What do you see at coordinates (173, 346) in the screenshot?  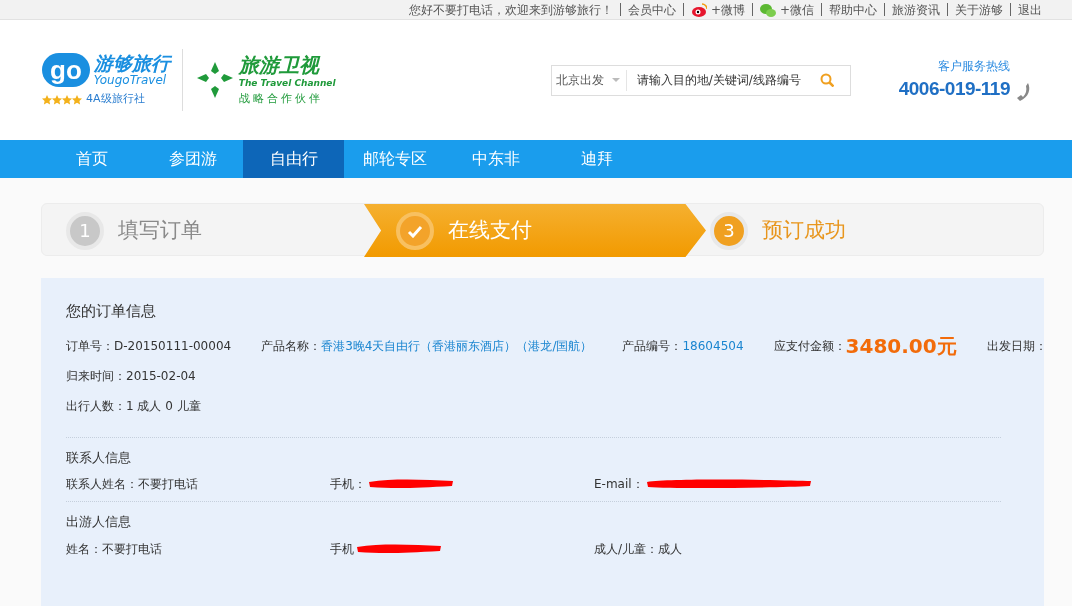 I see `field-value: D-20150111-00004` at bounding box center [173, 346].